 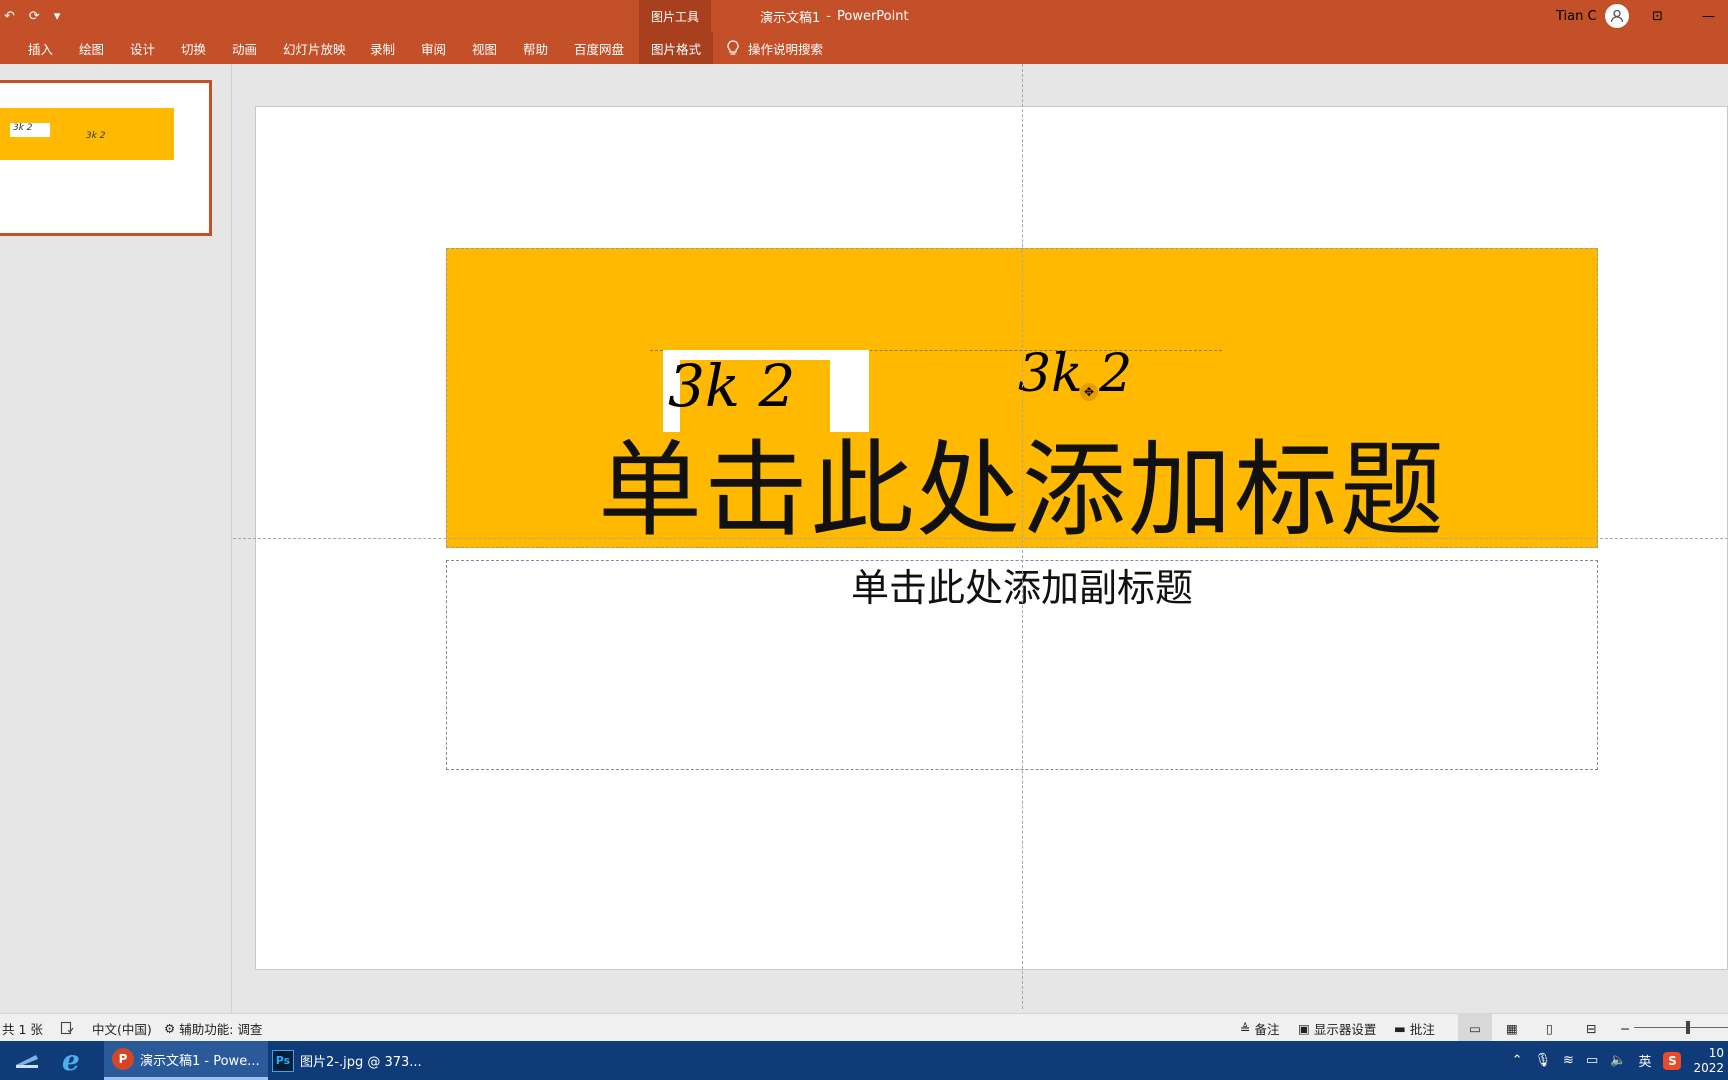 What do you see at coordinates (1592, 1060) in the screenshot?
I see `battery-icon: ▭` at bounding box center [1592, 1060].